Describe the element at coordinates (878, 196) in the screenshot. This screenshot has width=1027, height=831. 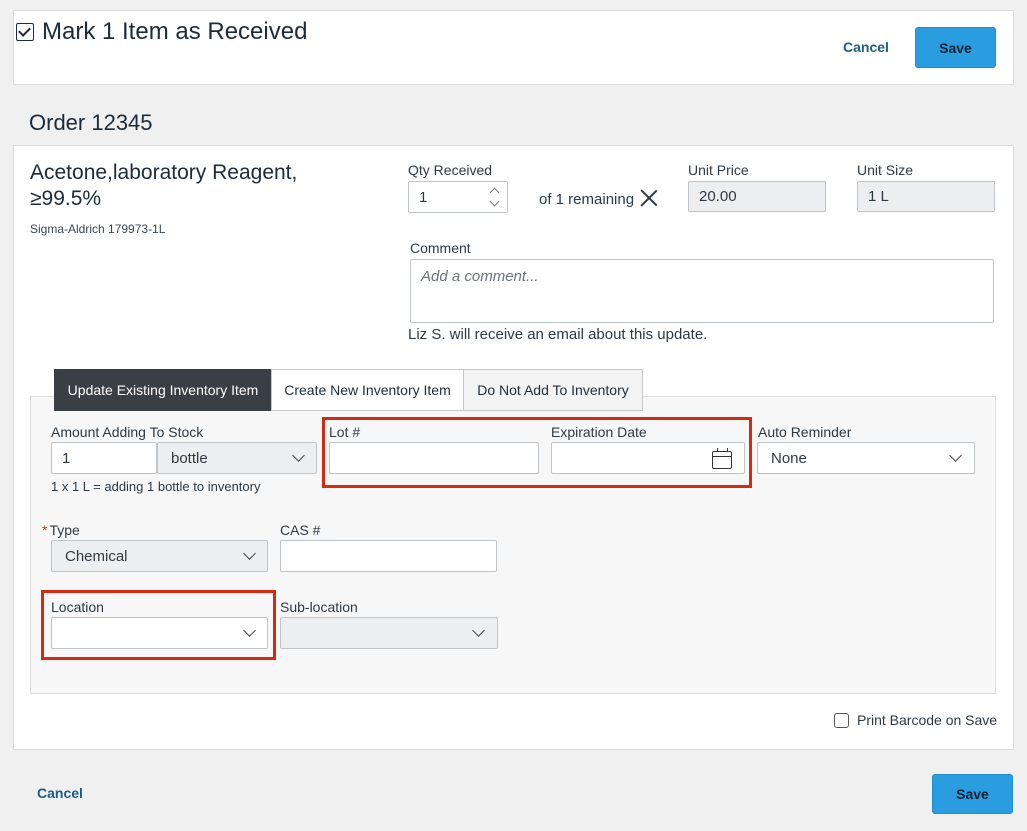
I see `unit-size-value: 1 L` at that location.